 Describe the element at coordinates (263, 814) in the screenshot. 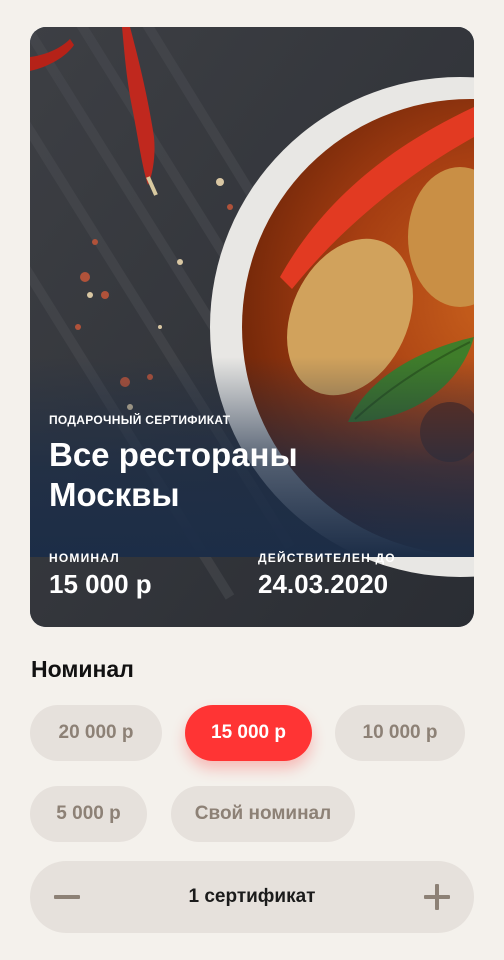

I see `custom-nominal-option: Свой номинал` at that location.